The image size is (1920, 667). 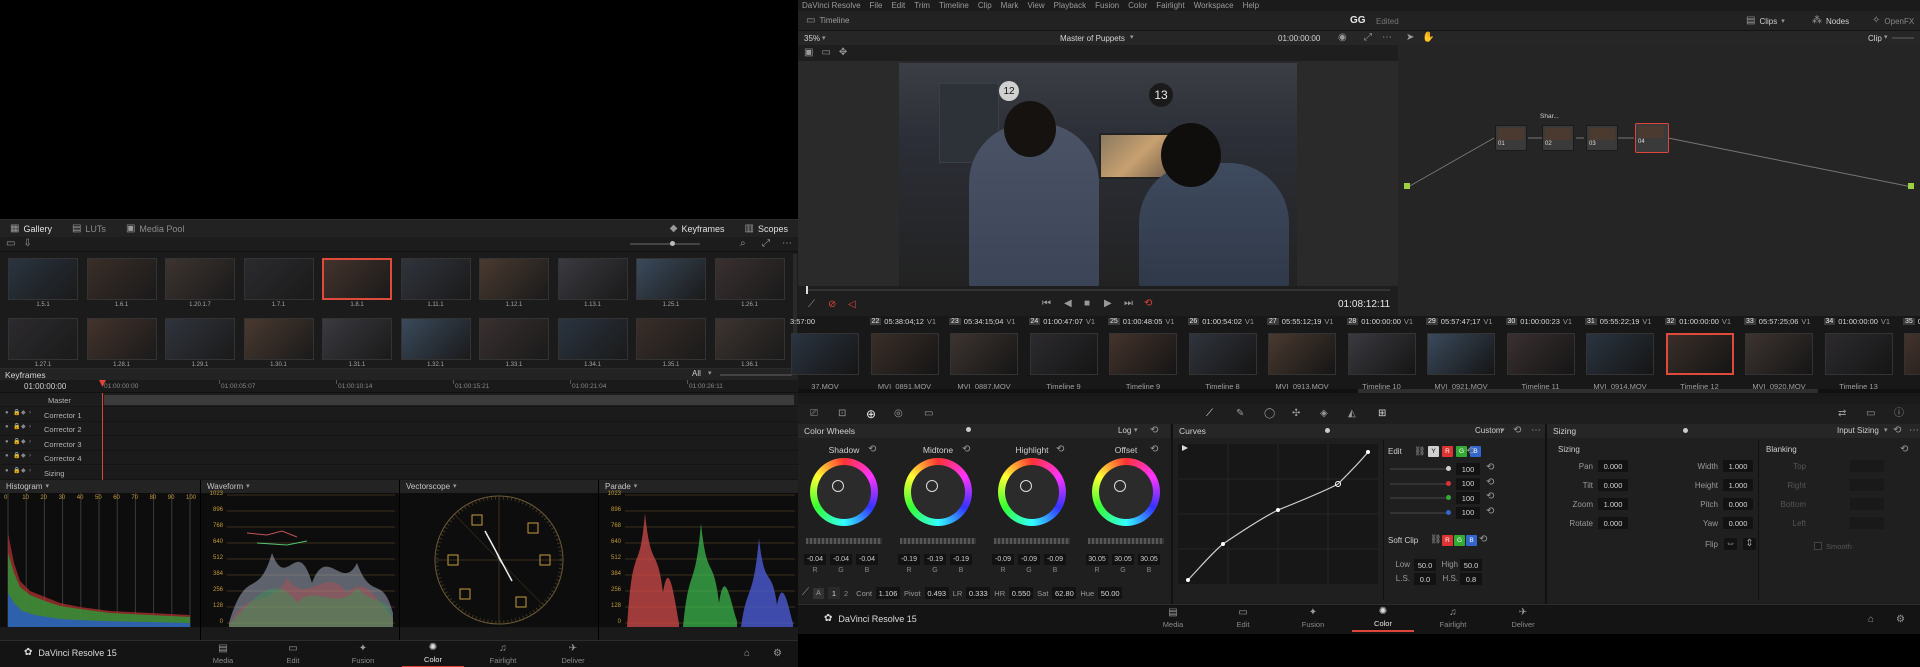 I want to click on auto-balance-icon: A, so click(x=818, y=593).